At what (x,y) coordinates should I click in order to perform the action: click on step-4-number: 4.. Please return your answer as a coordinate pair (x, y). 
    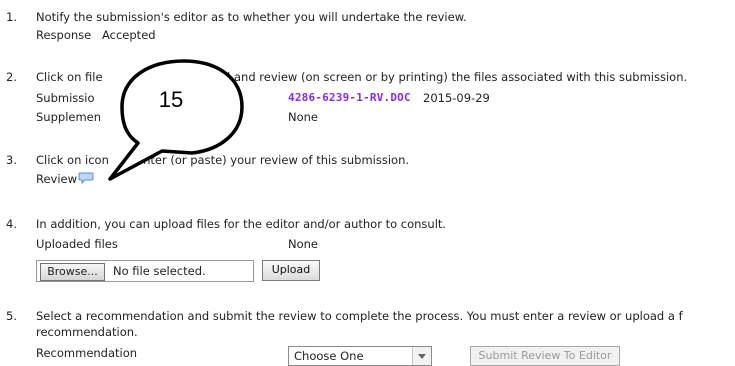
    Looking at the image, I should click on (11, 224).